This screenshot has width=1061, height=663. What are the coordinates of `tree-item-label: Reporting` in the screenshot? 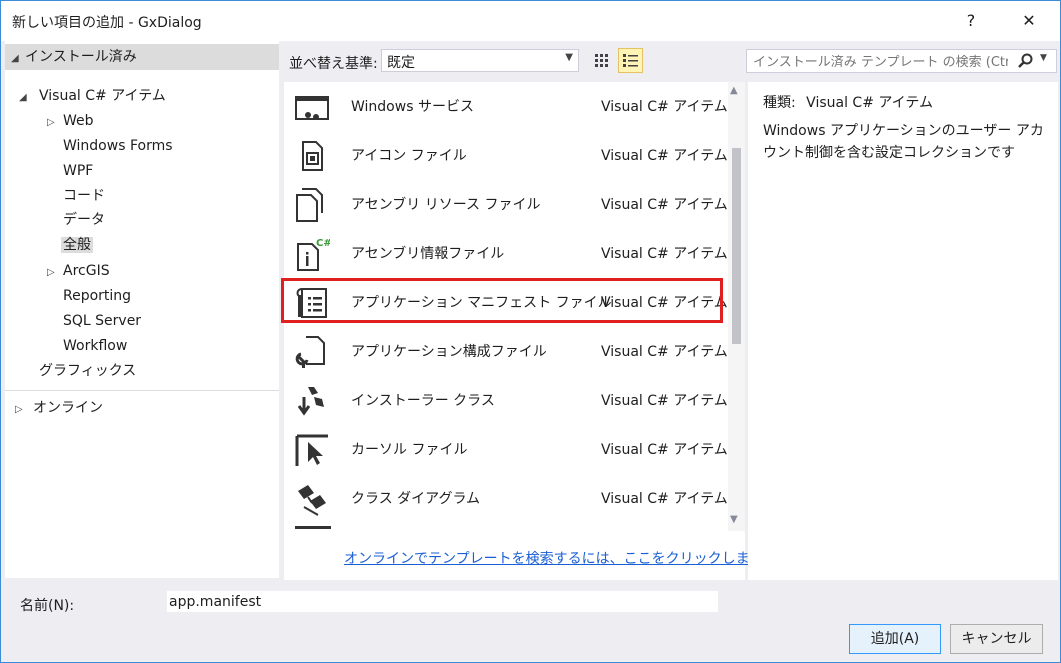 It's located at (97, 296).